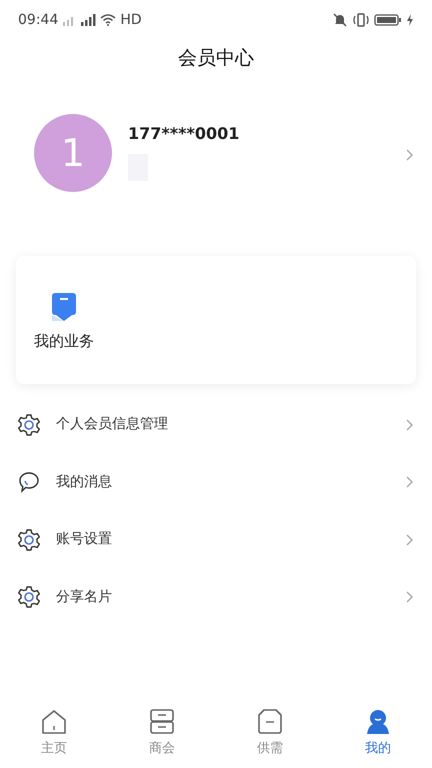 The image size is (432, 768). Describe the element at coordinates (88, 20) in the screenshot. I see `signal-icon` at that location.